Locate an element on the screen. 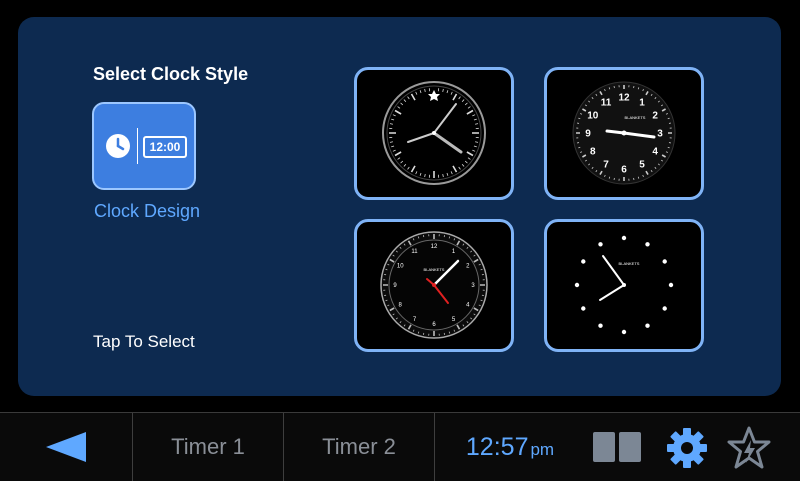 This screenshot has width=800, height=481. analog-clock-dots-icon: BLANKETS is located at coordinates (624, 285).